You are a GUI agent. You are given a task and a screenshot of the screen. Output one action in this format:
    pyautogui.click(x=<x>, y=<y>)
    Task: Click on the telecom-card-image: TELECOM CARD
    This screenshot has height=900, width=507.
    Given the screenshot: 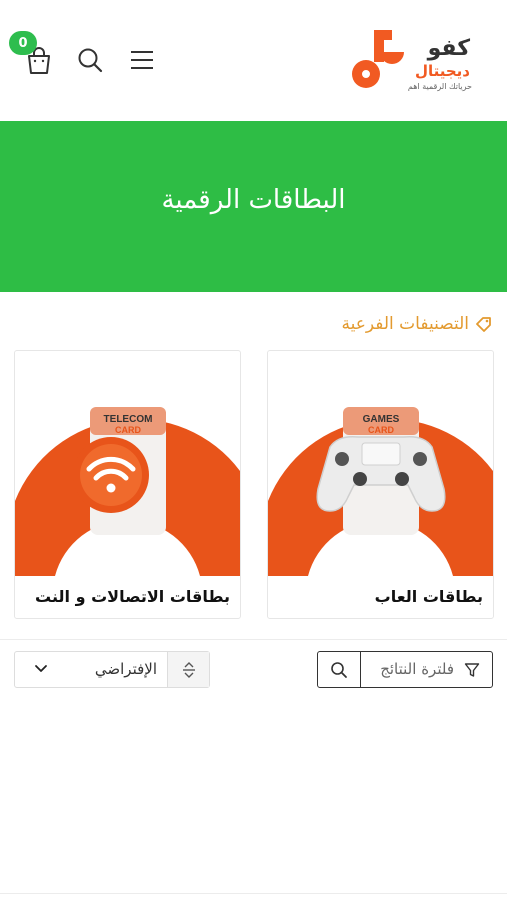 What is the action you would take?
    pyautogui.click(x=127, y=463)
    